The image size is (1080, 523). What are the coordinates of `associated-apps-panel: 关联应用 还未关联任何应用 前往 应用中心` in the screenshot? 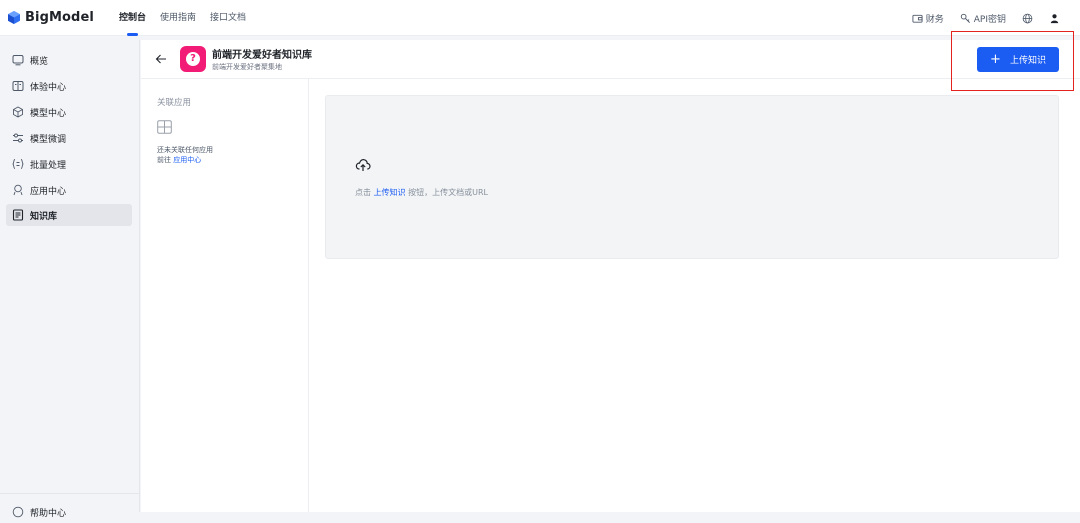 It's located at (225, 295).